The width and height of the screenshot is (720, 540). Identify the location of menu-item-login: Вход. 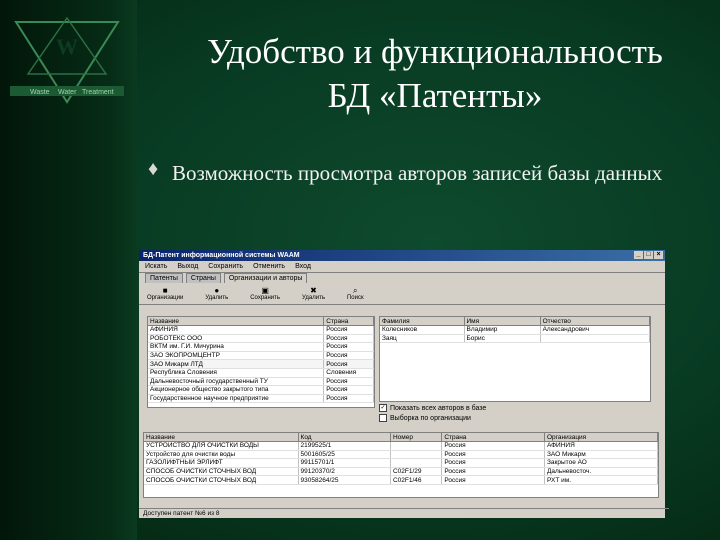
(303, 266).